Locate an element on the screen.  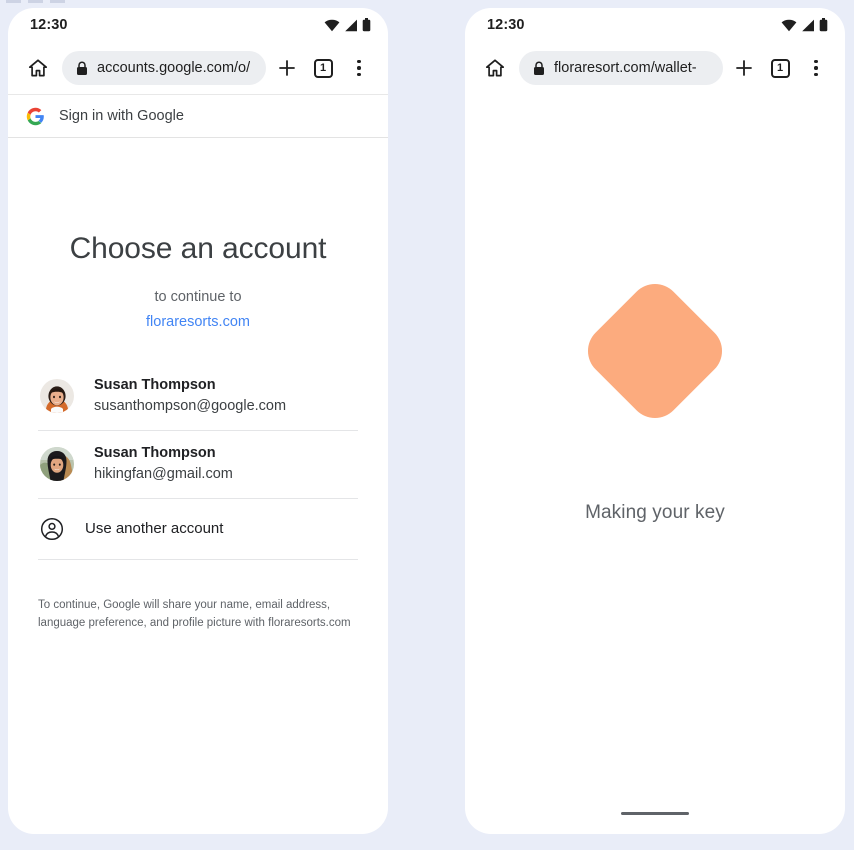
status-icon-group-right is located at coordinates (804, 25).